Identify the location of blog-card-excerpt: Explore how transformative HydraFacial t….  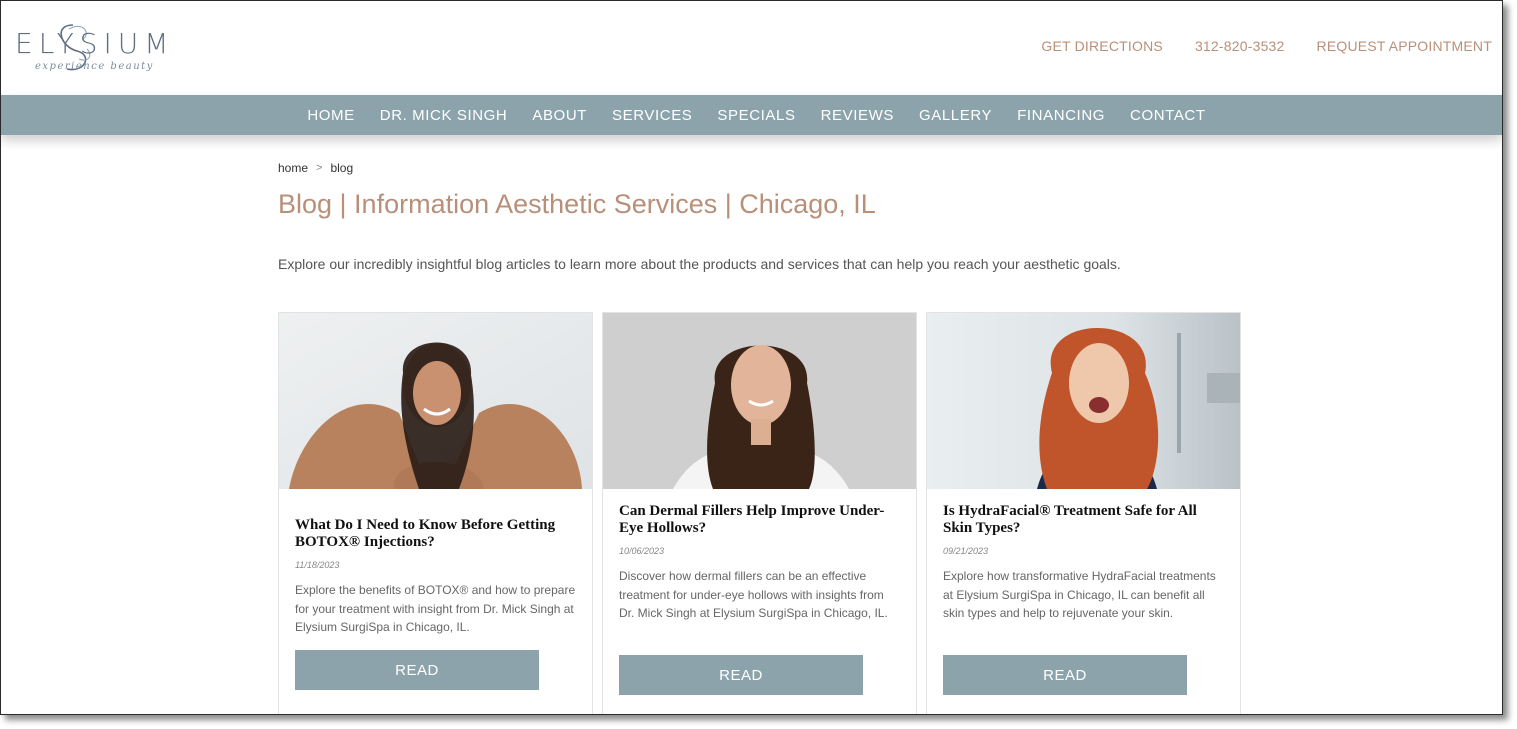
(1079, 594).